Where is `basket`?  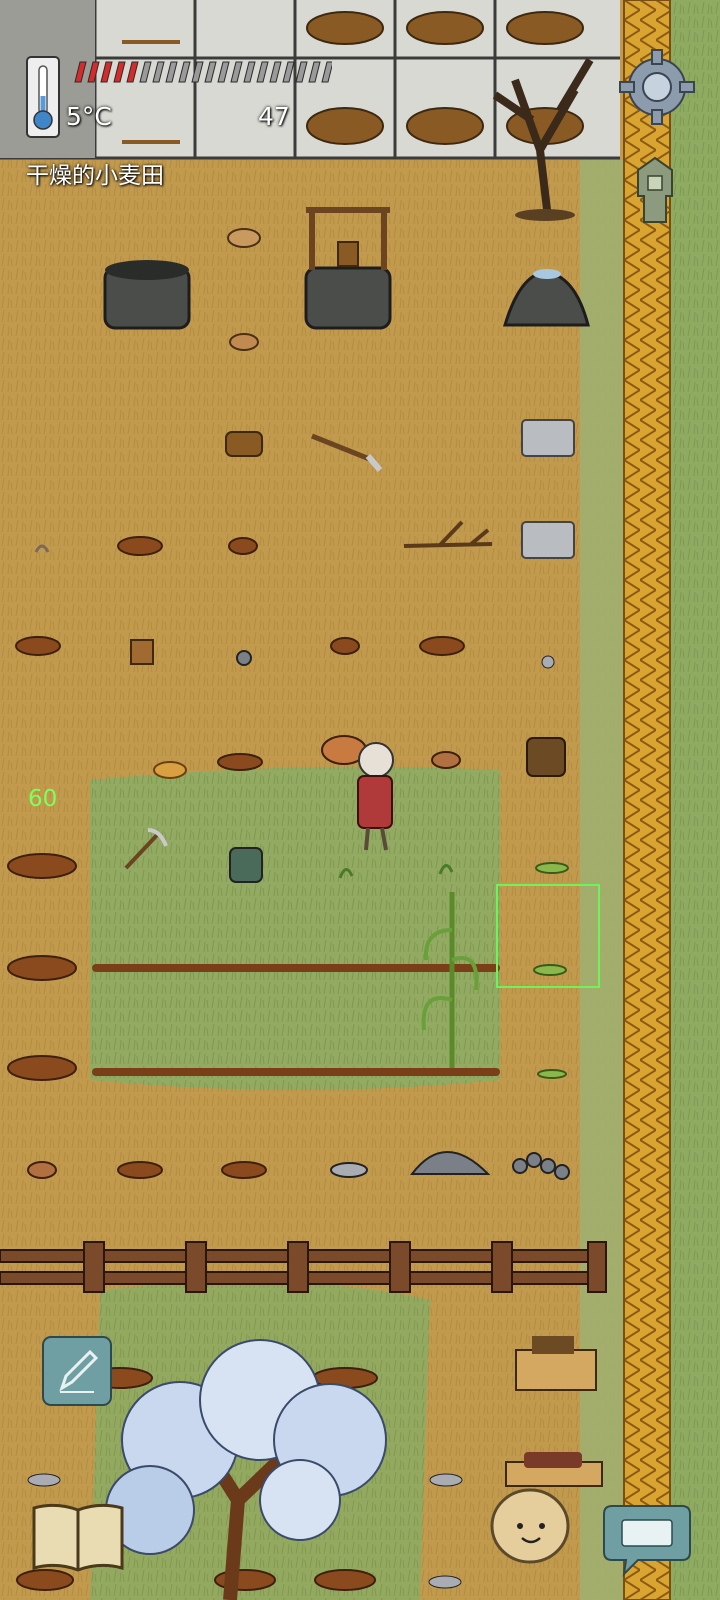 basket is located at coordinates (244, 444).